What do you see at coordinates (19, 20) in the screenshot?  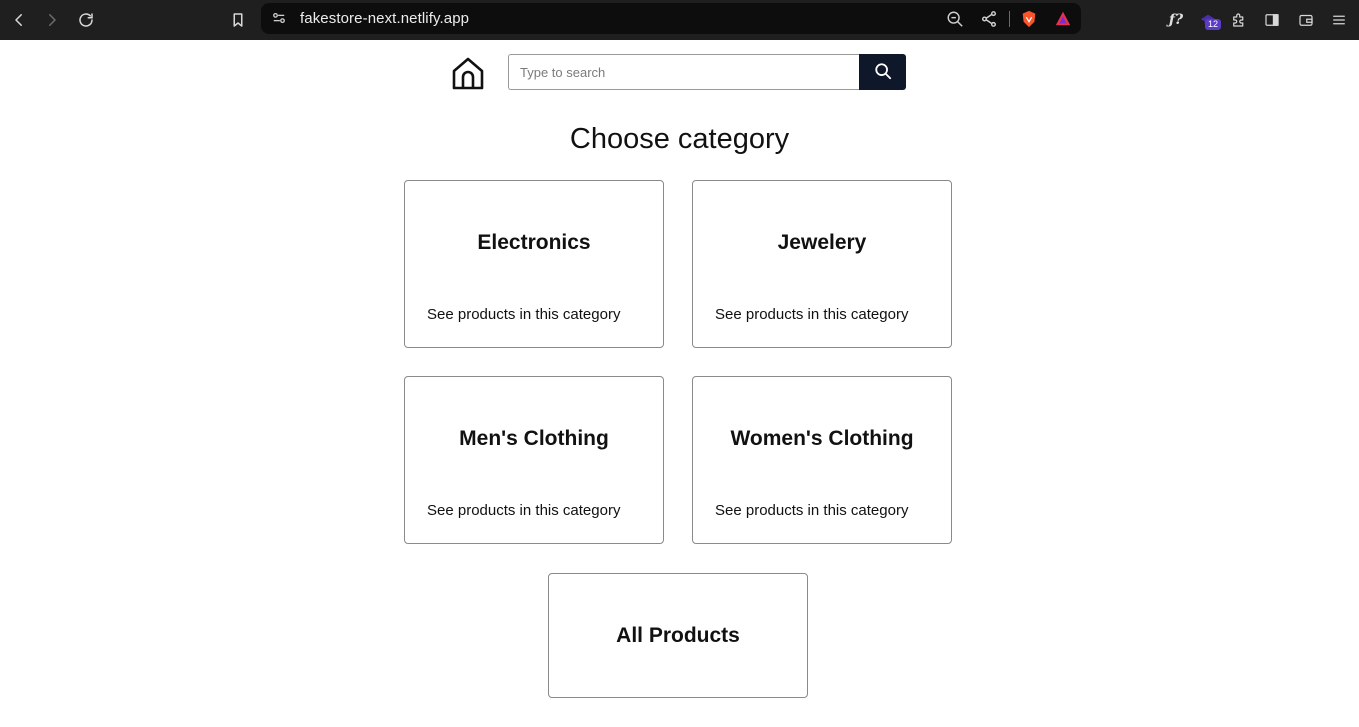 I see `back-arrow-icon` at bounding box center [19, 20].